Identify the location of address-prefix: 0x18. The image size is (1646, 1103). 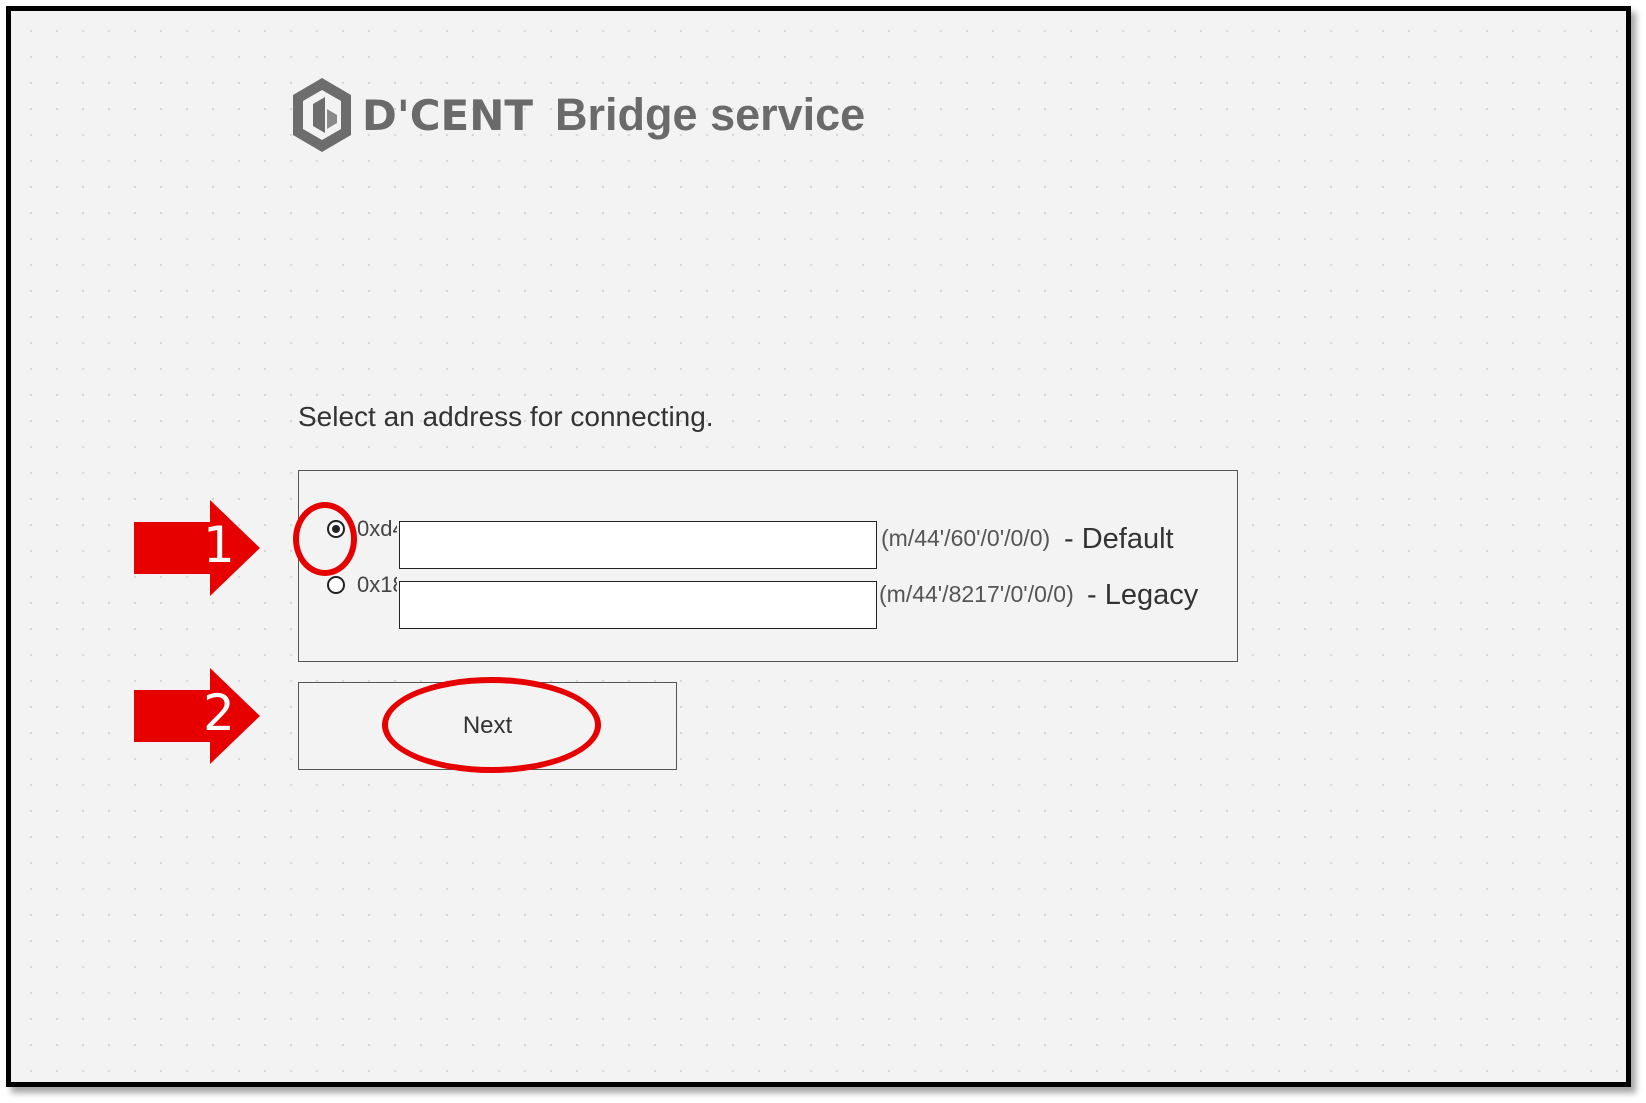
(377, 584).